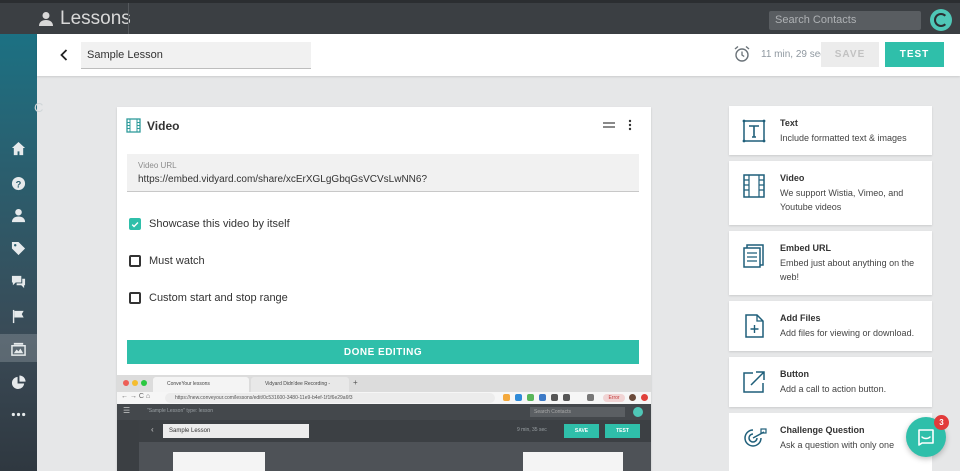 This screenshot has width=960, height=471. I want to click on palette-item-title: Video, so click(792, 178).